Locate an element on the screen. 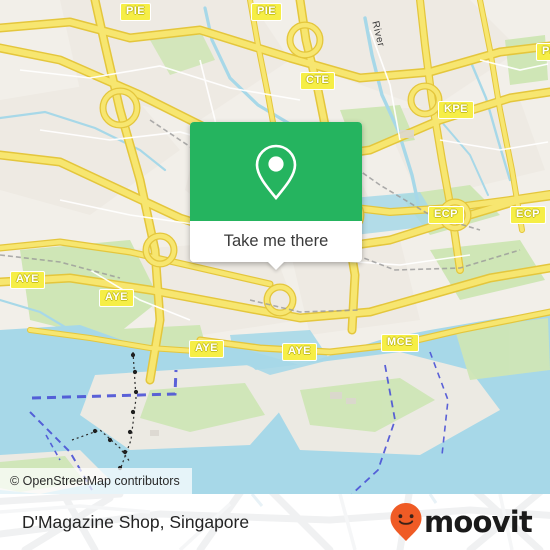  map-label-kpe: KPE is located at coordinates (456, 110).